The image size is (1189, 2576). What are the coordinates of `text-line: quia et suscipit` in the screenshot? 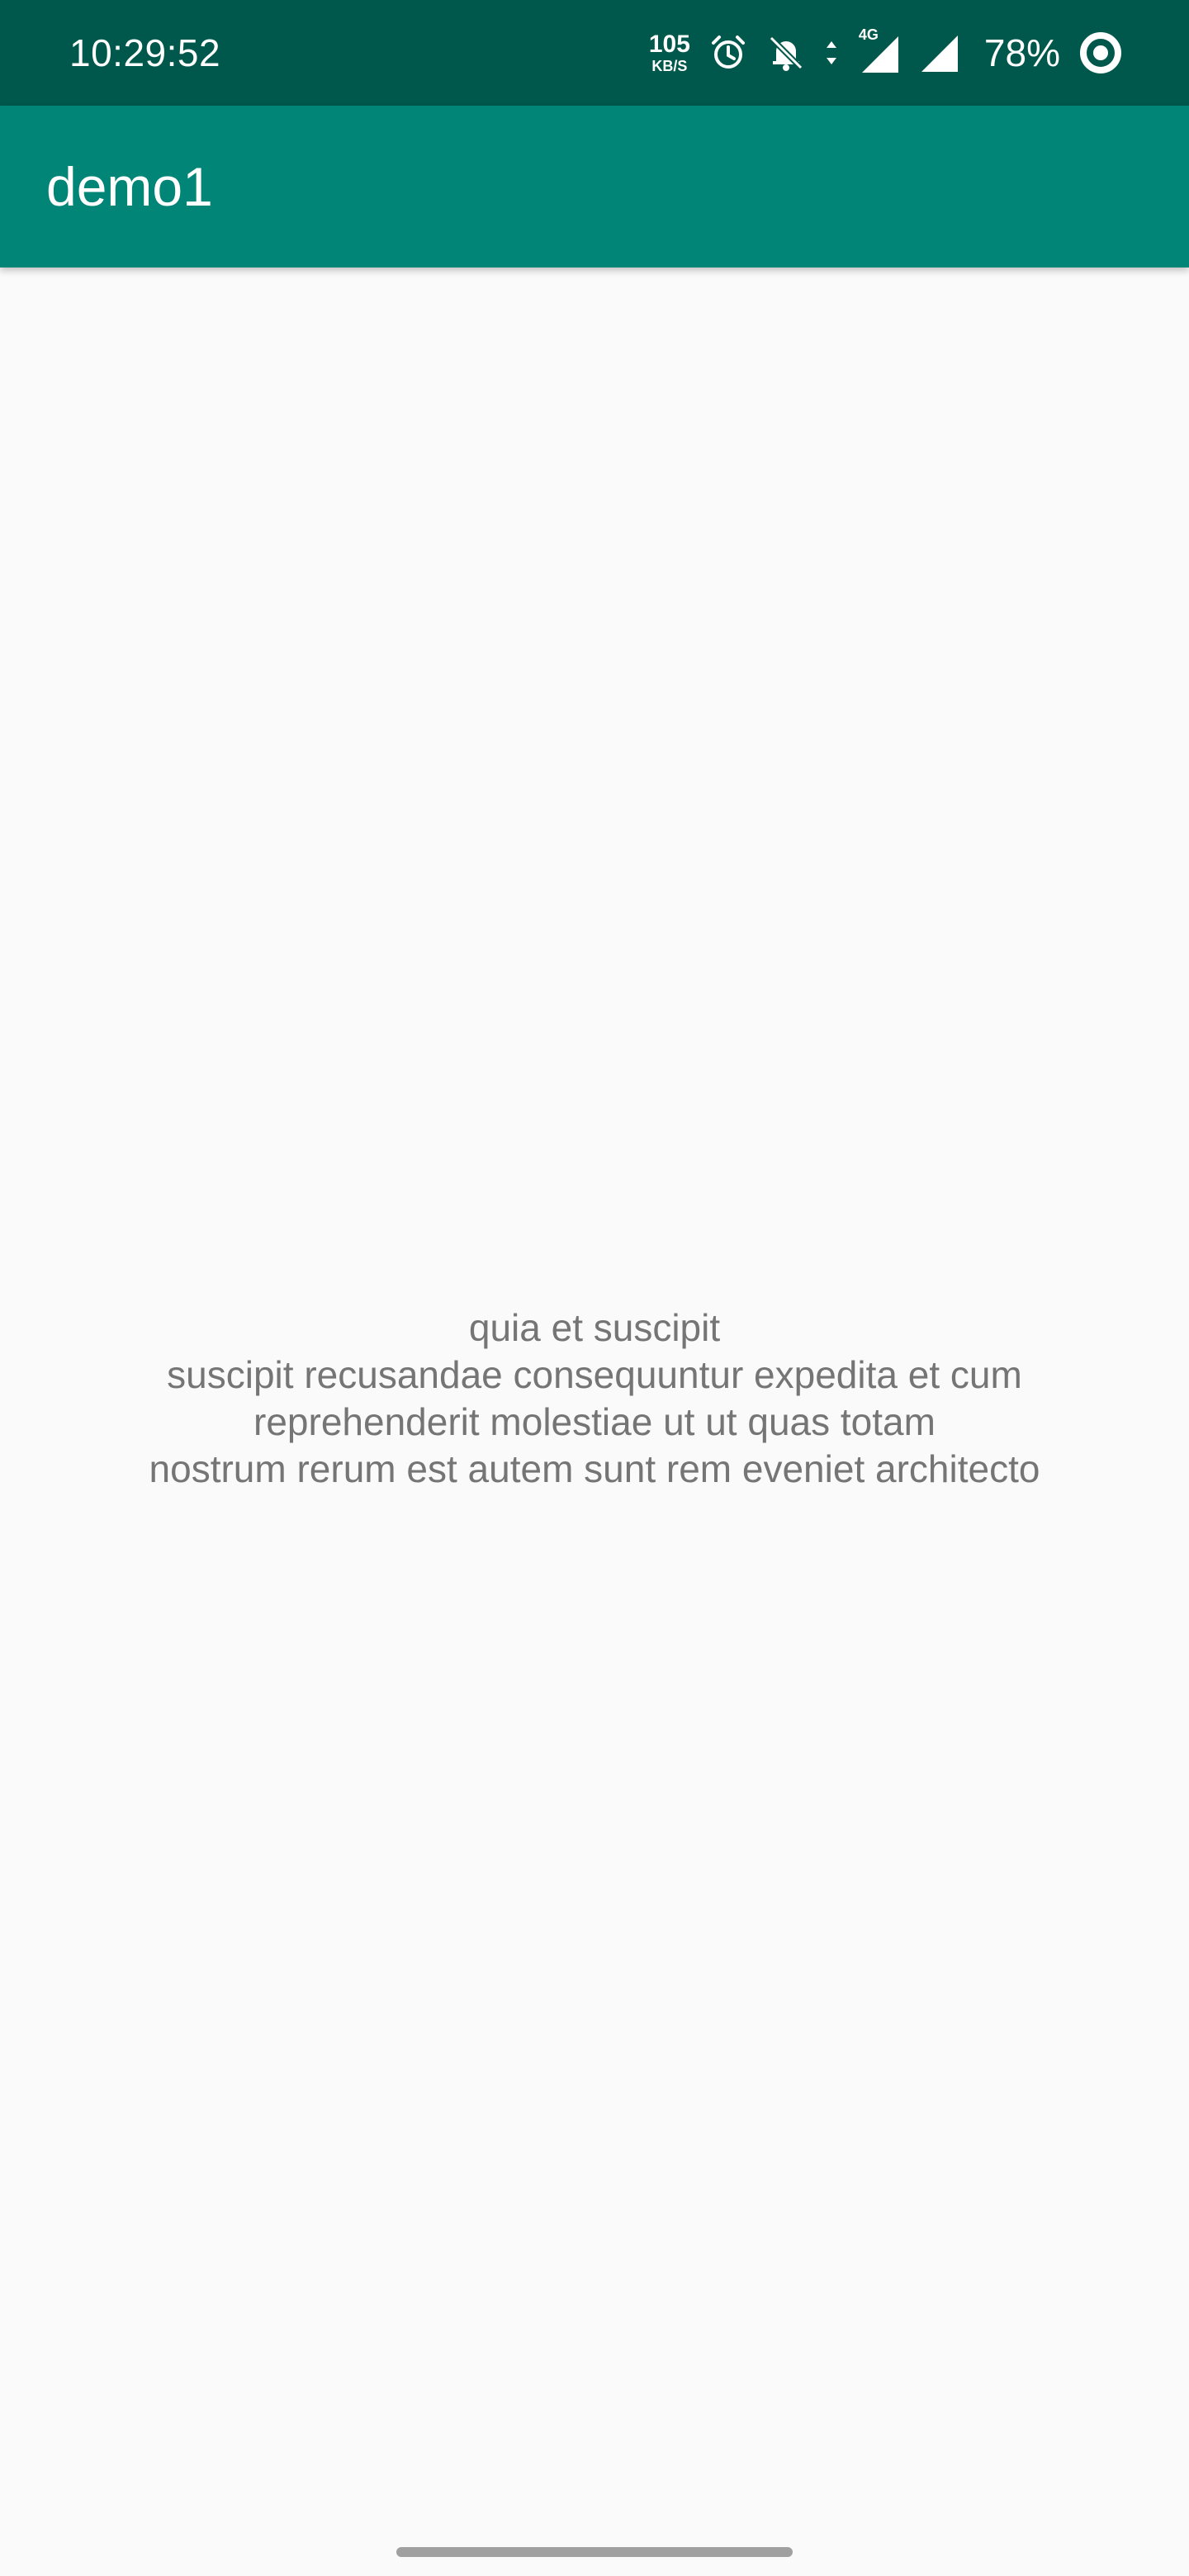 It's located at (594, 1327).